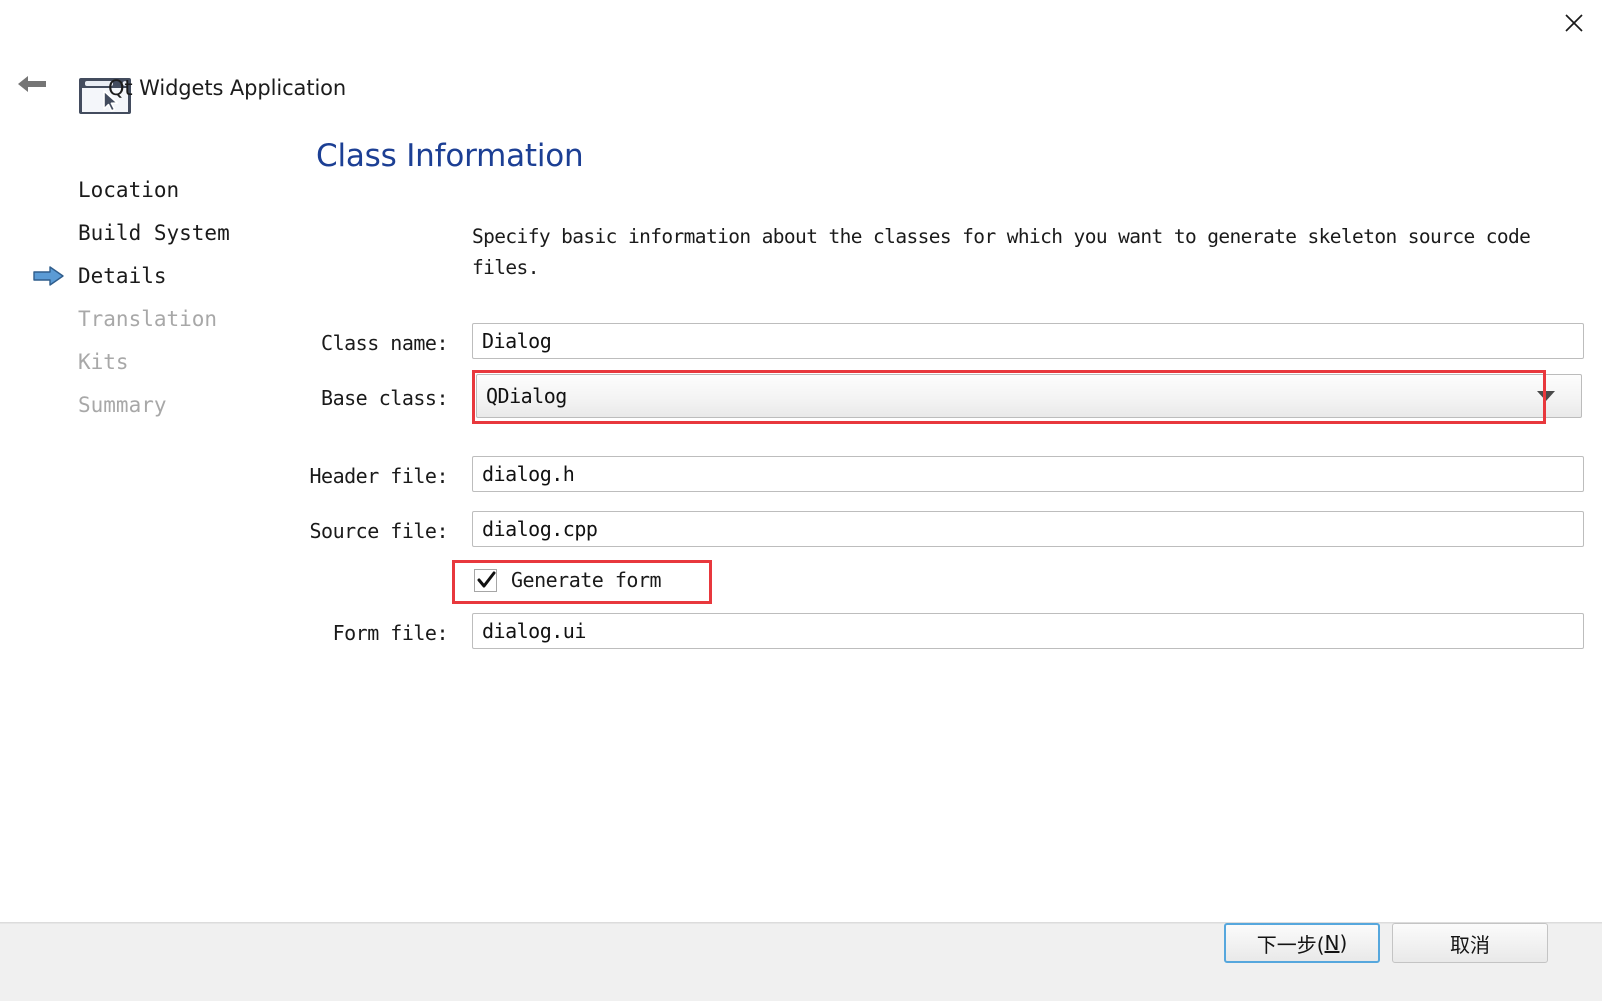 This screenshot has height=1001, width=1602. I want to click on current-step-arrow-icon, so click(49, 276).